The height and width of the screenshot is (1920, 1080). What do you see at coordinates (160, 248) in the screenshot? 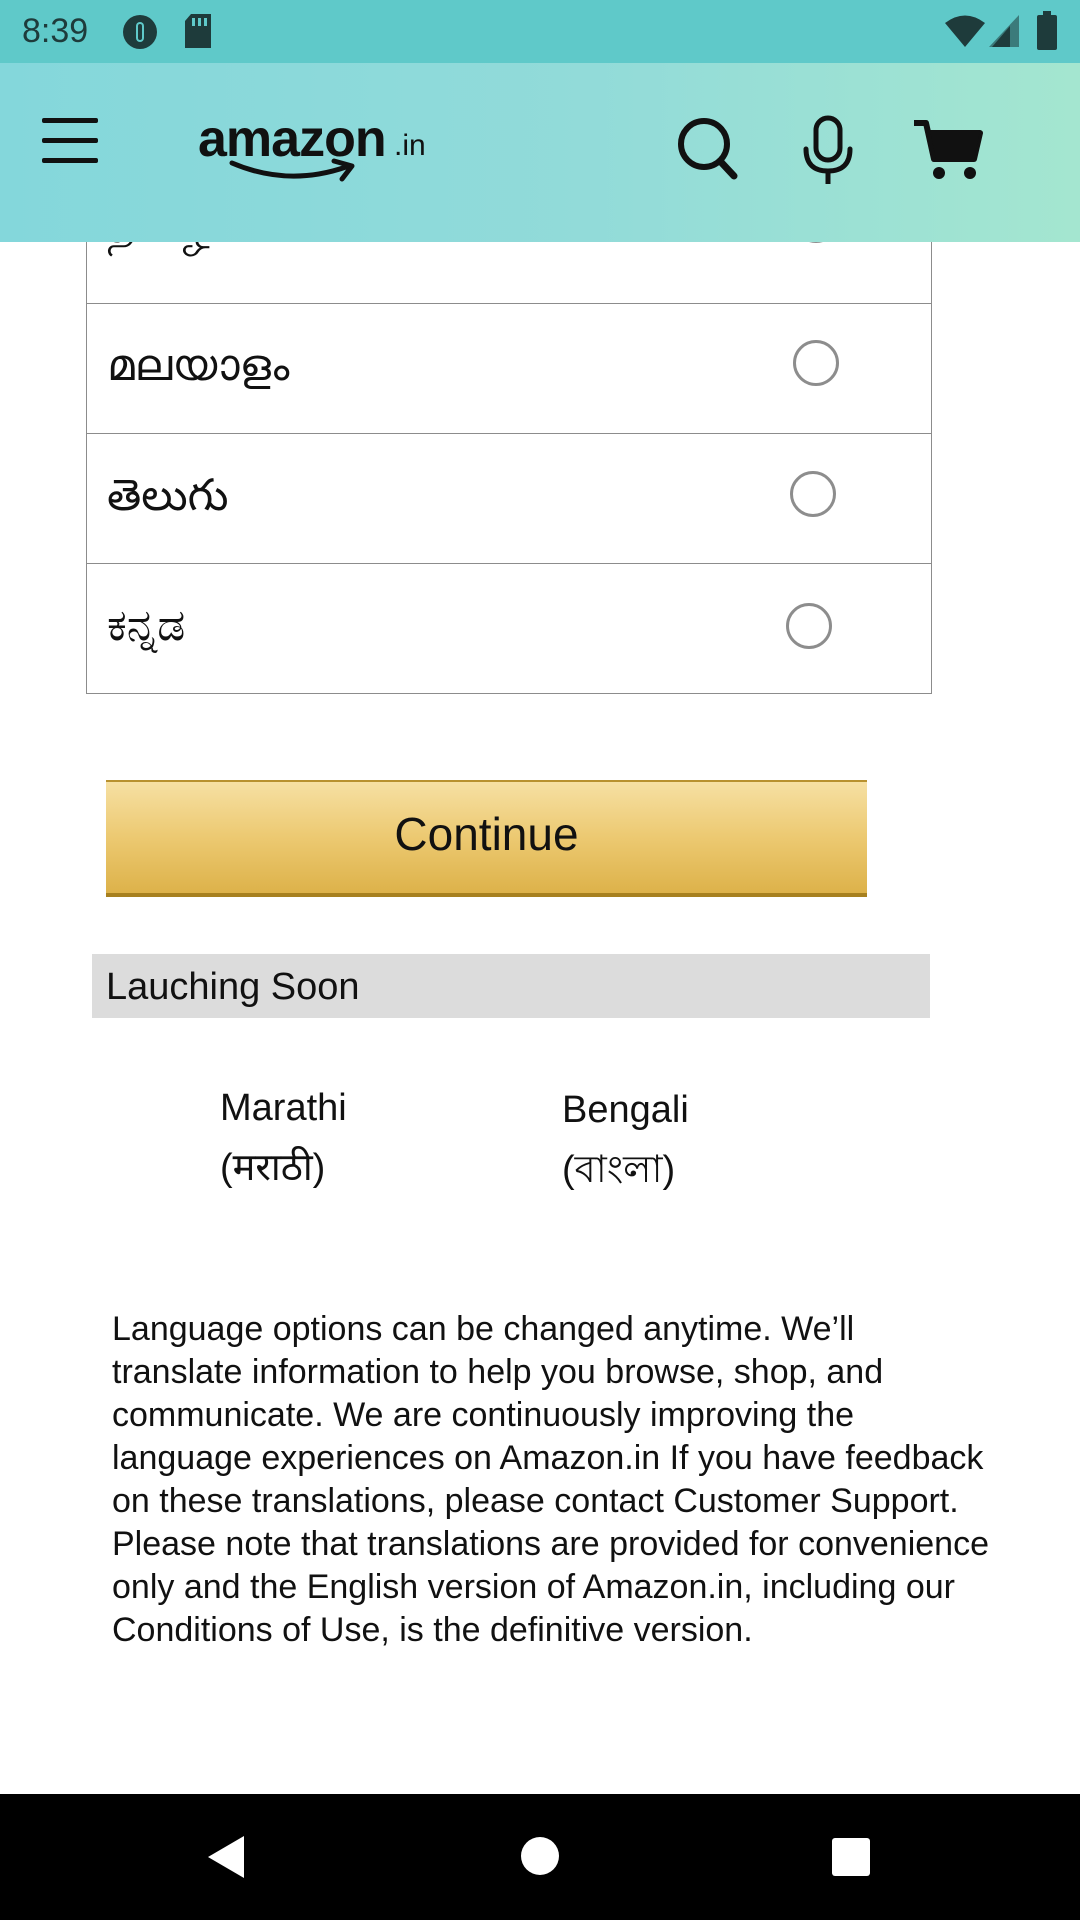
I see `language-name: தமிழ்` at bounding box center [160, 248].